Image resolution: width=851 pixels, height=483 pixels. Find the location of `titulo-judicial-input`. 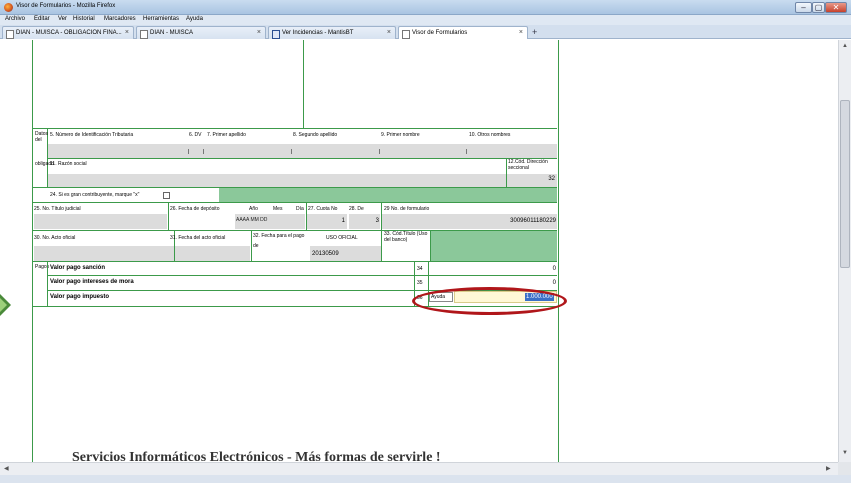

titulo-judicial-input is located at coordinates (100, 221).